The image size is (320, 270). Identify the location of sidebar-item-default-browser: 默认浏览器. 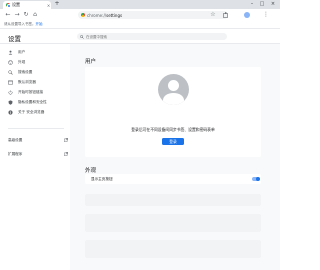
(38, 82).